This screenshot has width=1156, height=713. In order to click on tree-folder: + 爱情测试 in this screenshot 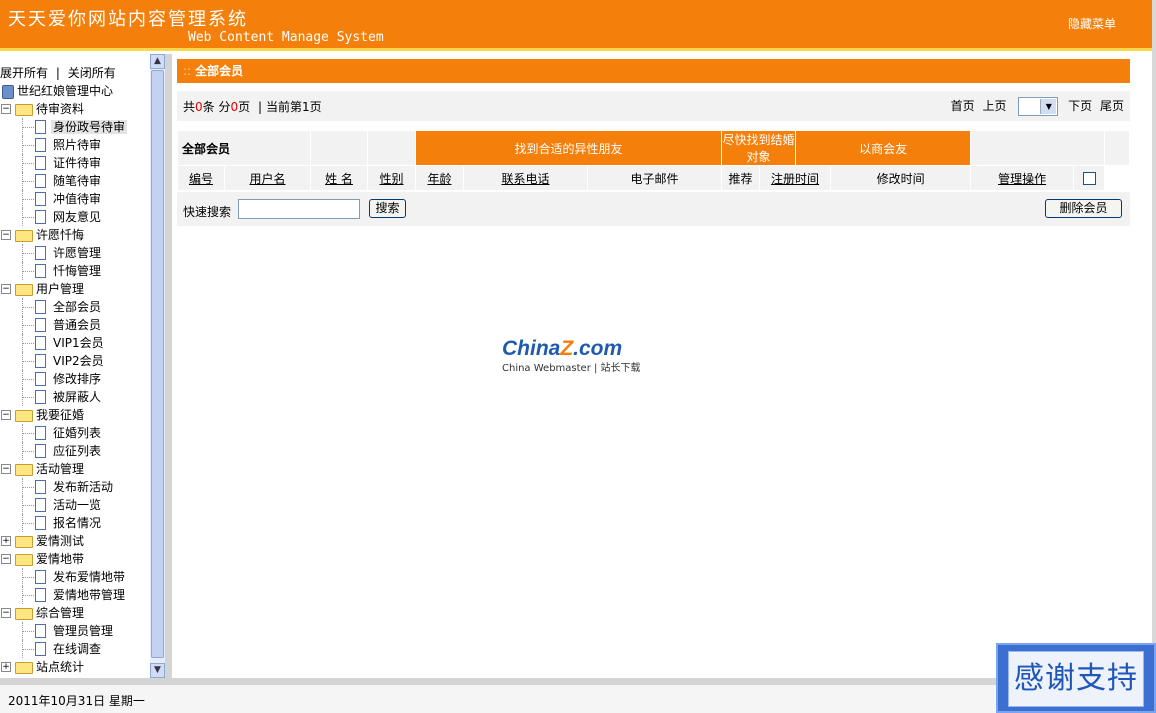, I will do `click(75, 541)`.